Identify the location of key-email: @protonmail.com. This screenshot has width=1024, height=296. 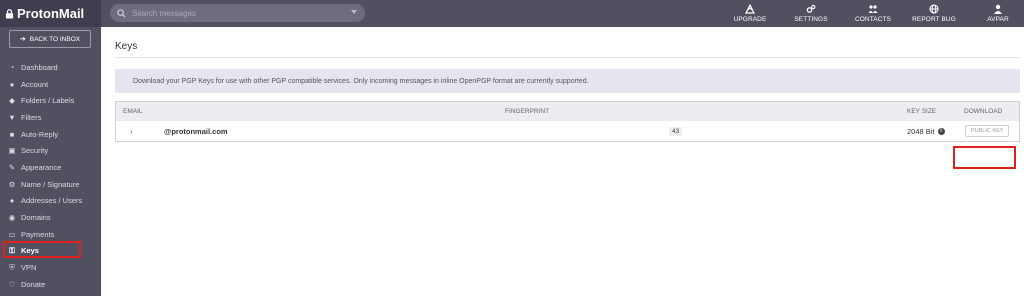
(196, 131).